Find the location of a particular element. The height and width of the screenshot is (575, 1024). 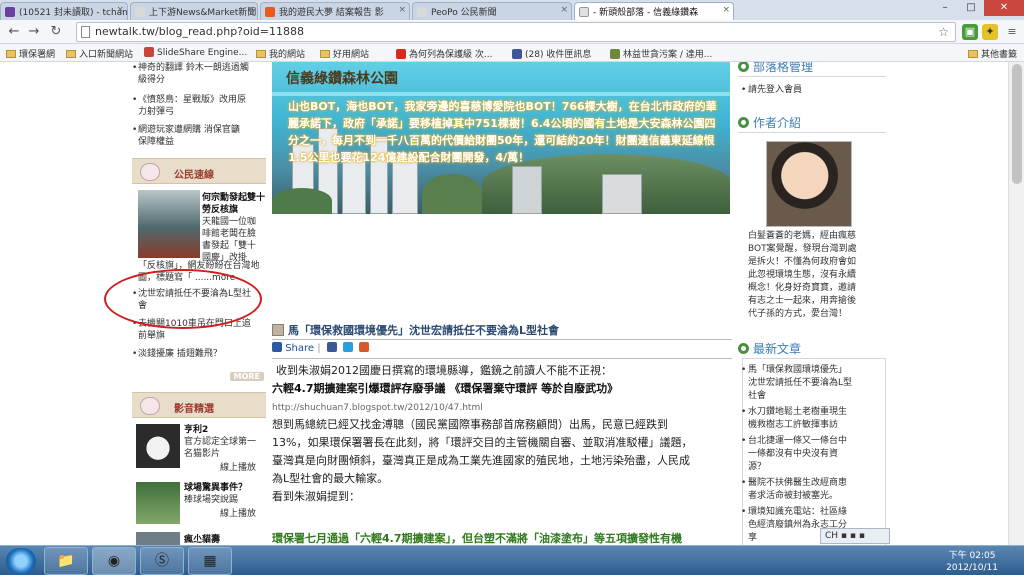

explorer-taskbar-icon: 📁 is located at coordinates (66, 561).